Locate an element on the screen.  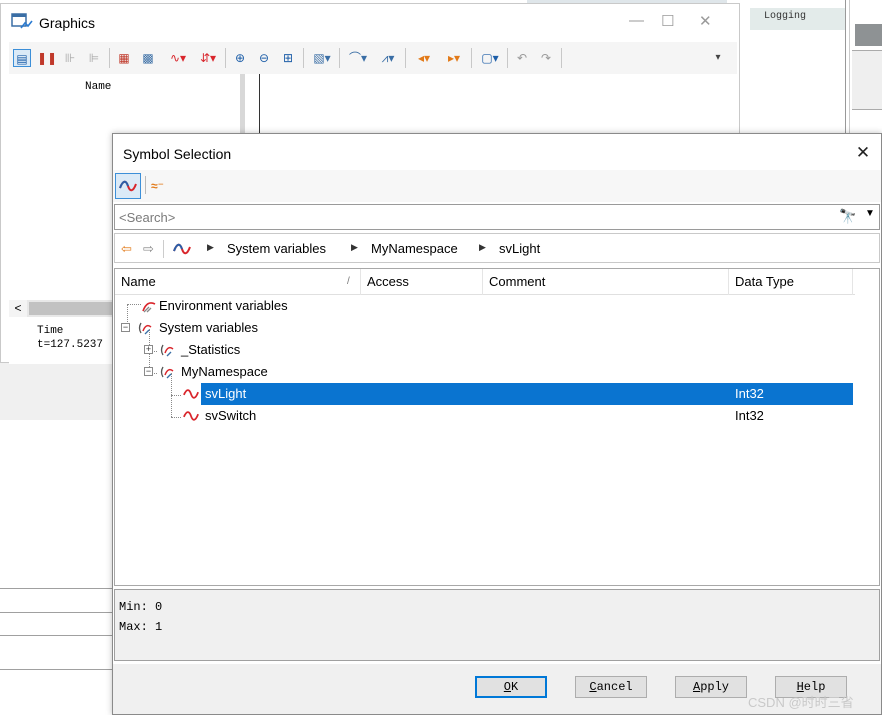
background-grey-strip is located at coordinates (867, 80).